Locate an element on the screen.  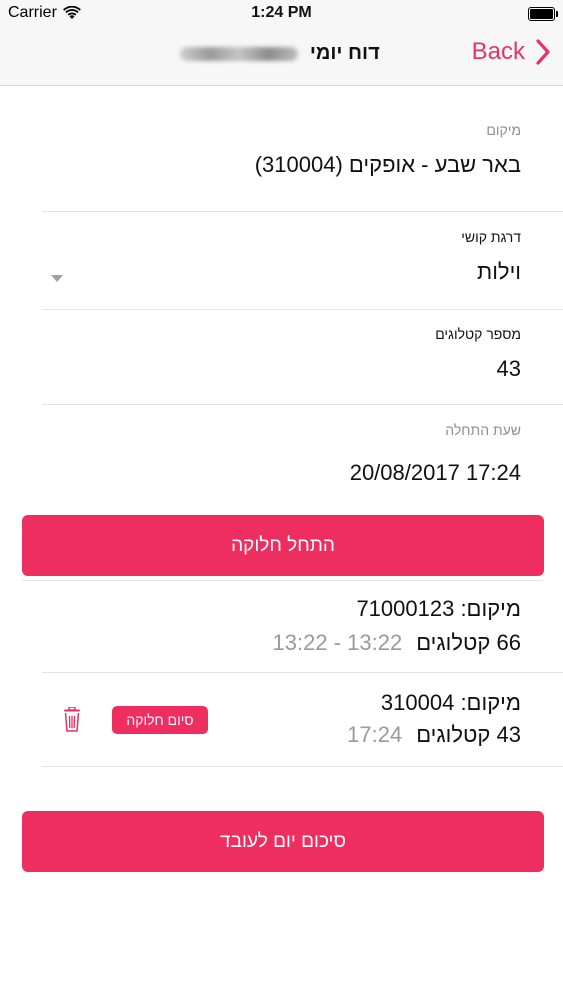
difficulty-value: וילות is located at coordinates (499, 271).